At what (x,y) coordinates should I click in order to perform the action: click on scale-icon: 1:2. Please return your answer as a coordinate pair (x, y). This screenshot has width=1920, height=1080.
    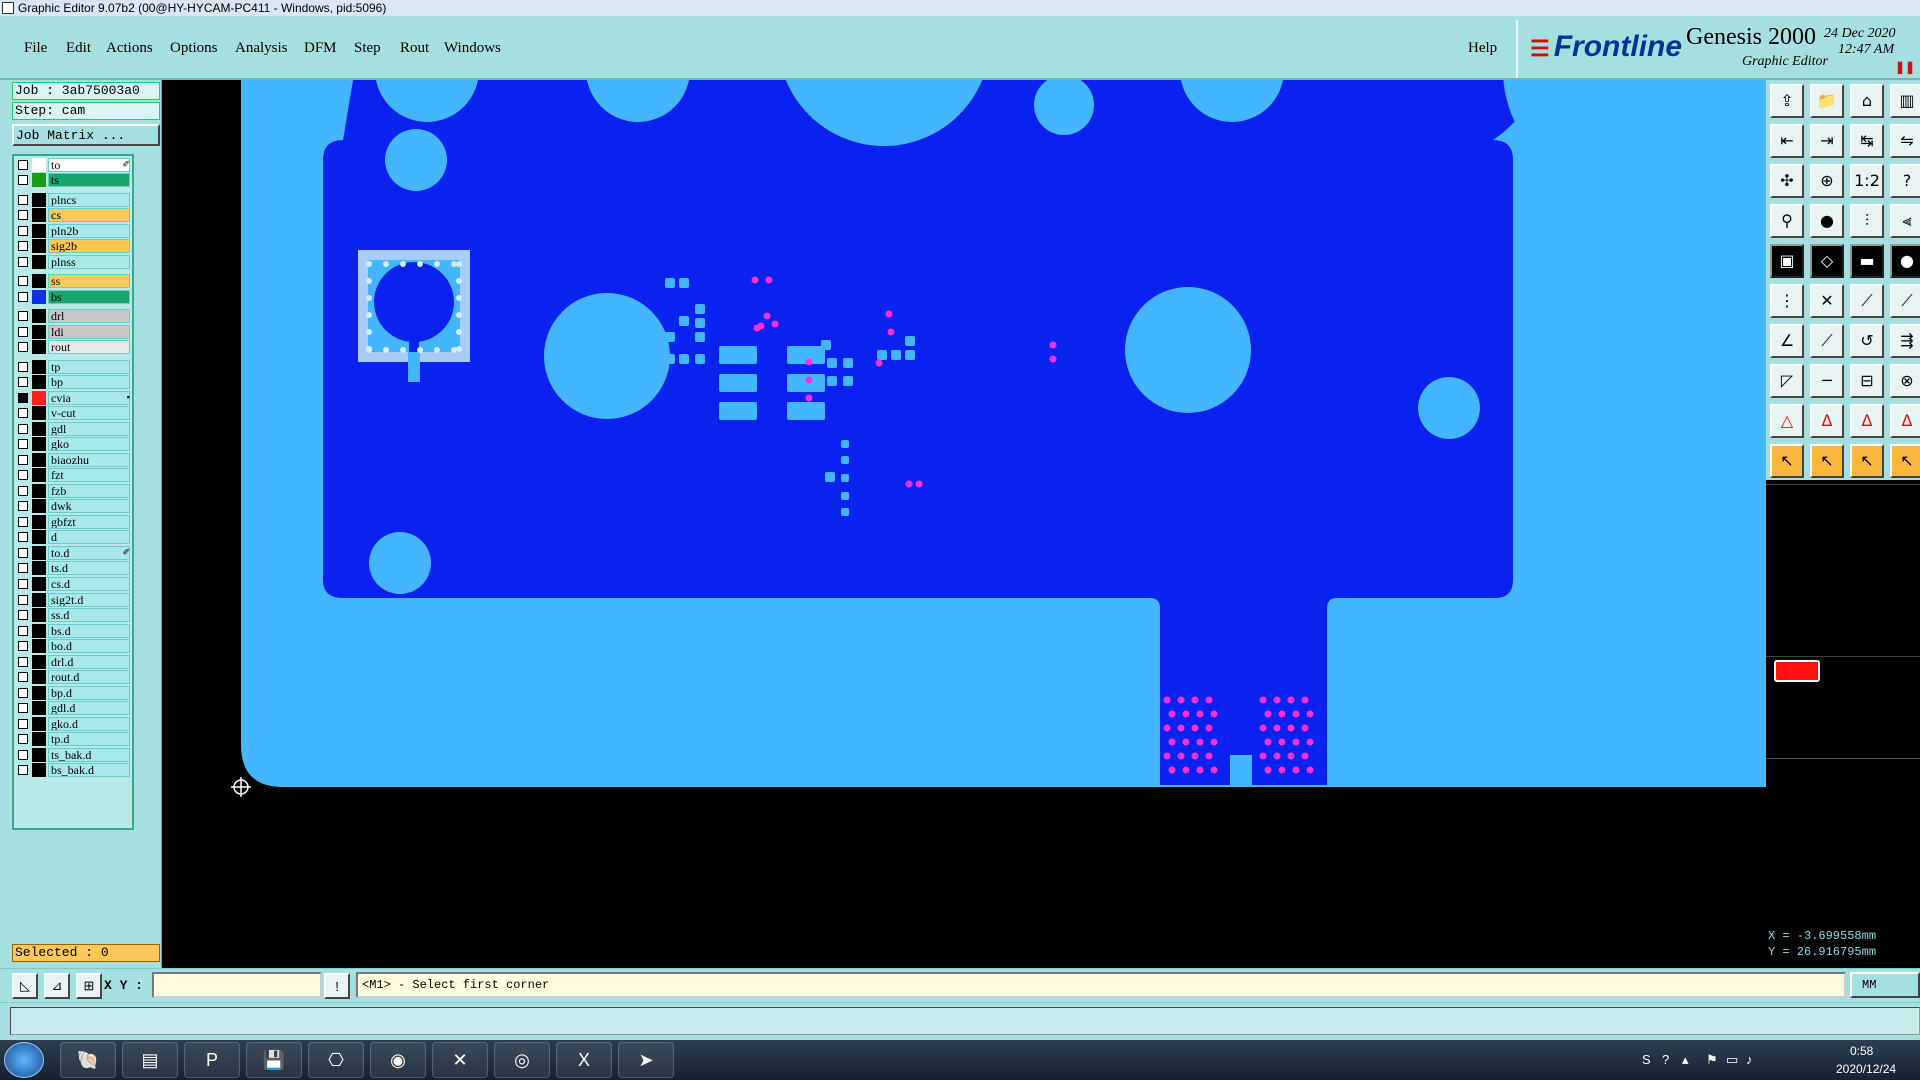
    Looking at the image, I should click on (1867, 181).